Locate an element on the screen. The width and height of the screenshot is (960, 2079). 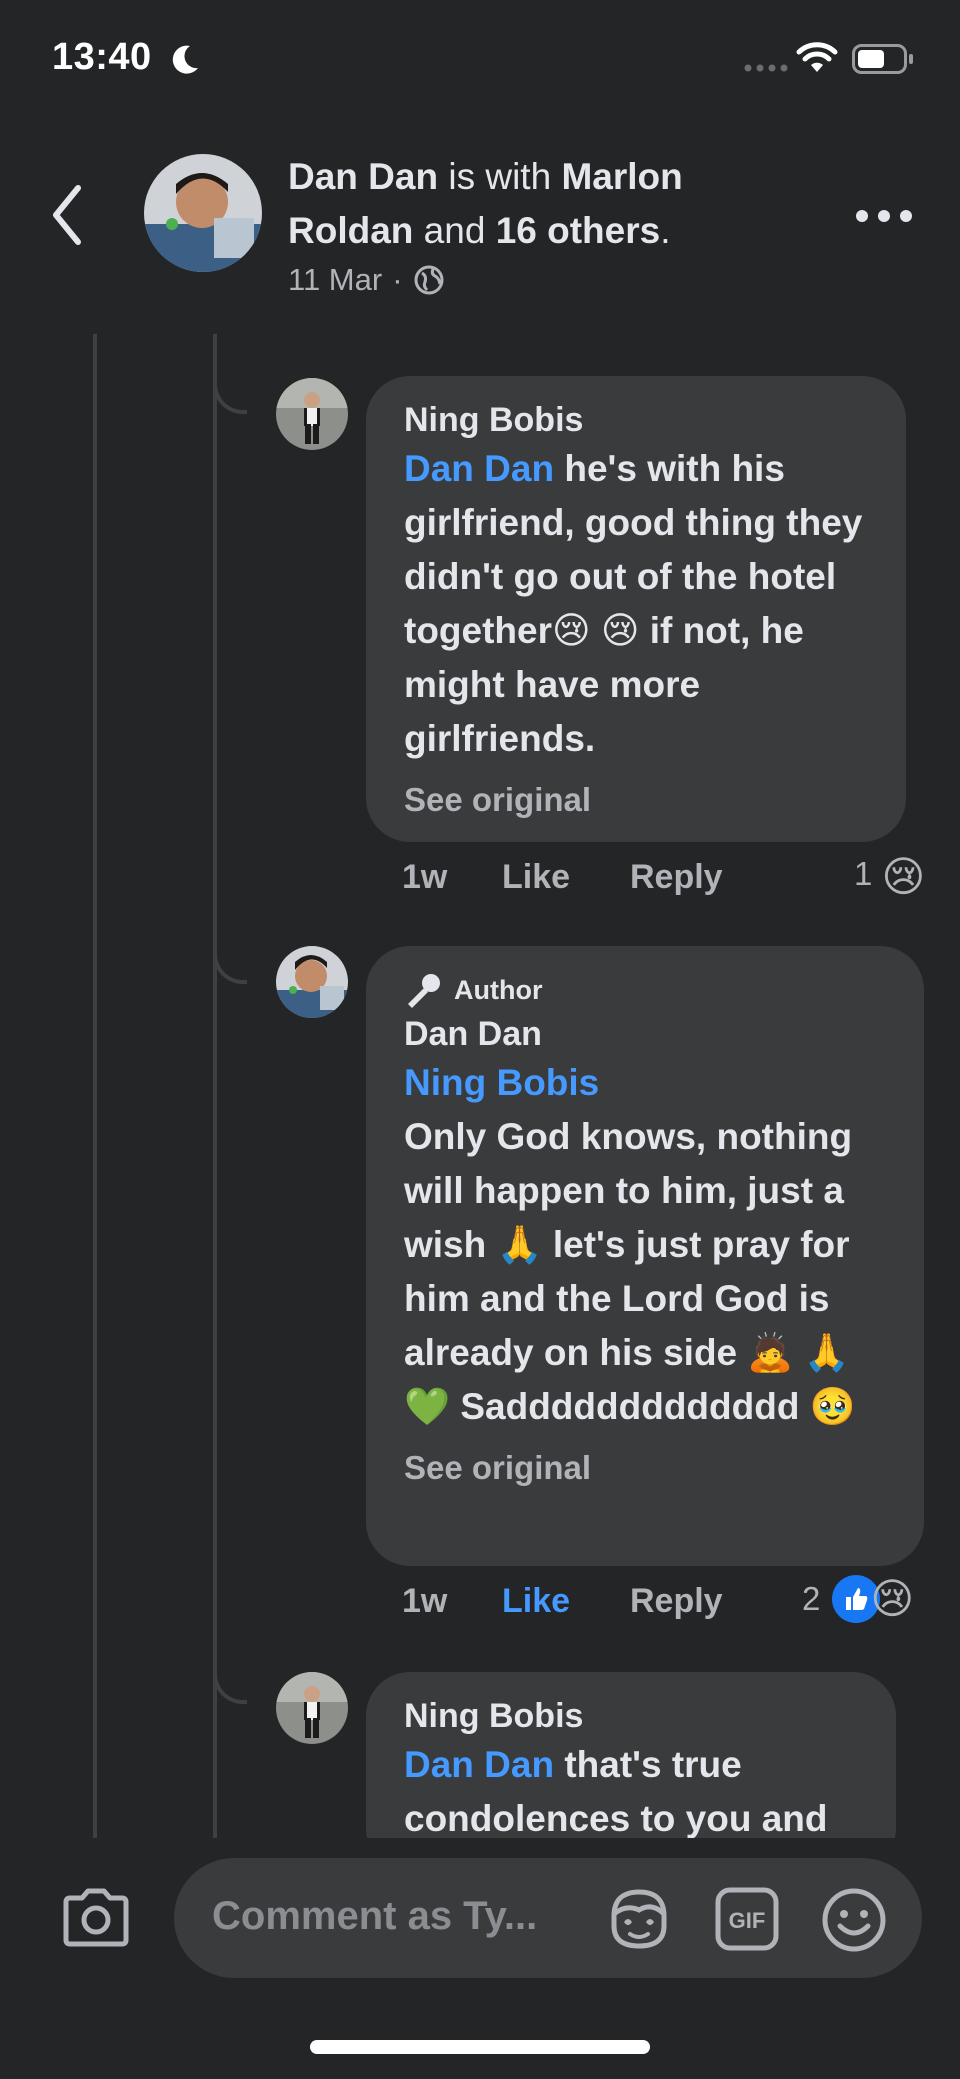
commenter-name: Dan Dan is located at coordinates (646, 1034).